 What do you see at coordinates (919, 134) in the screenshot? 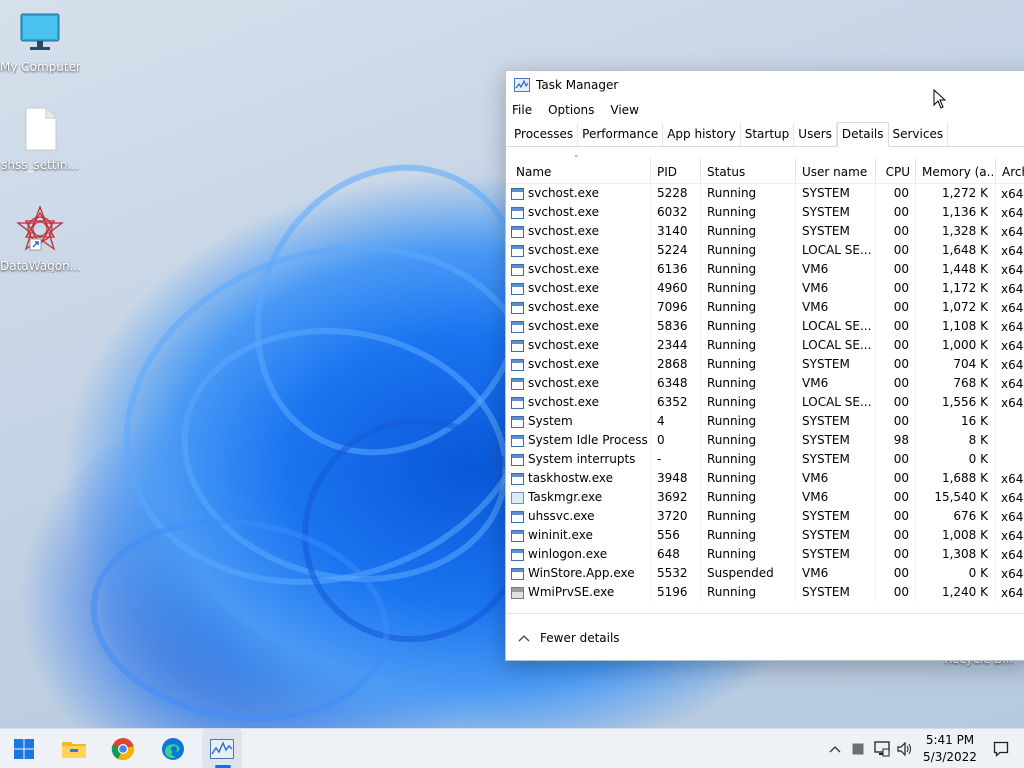
I see `tab-services: Services` at bounding box center [919, 134].